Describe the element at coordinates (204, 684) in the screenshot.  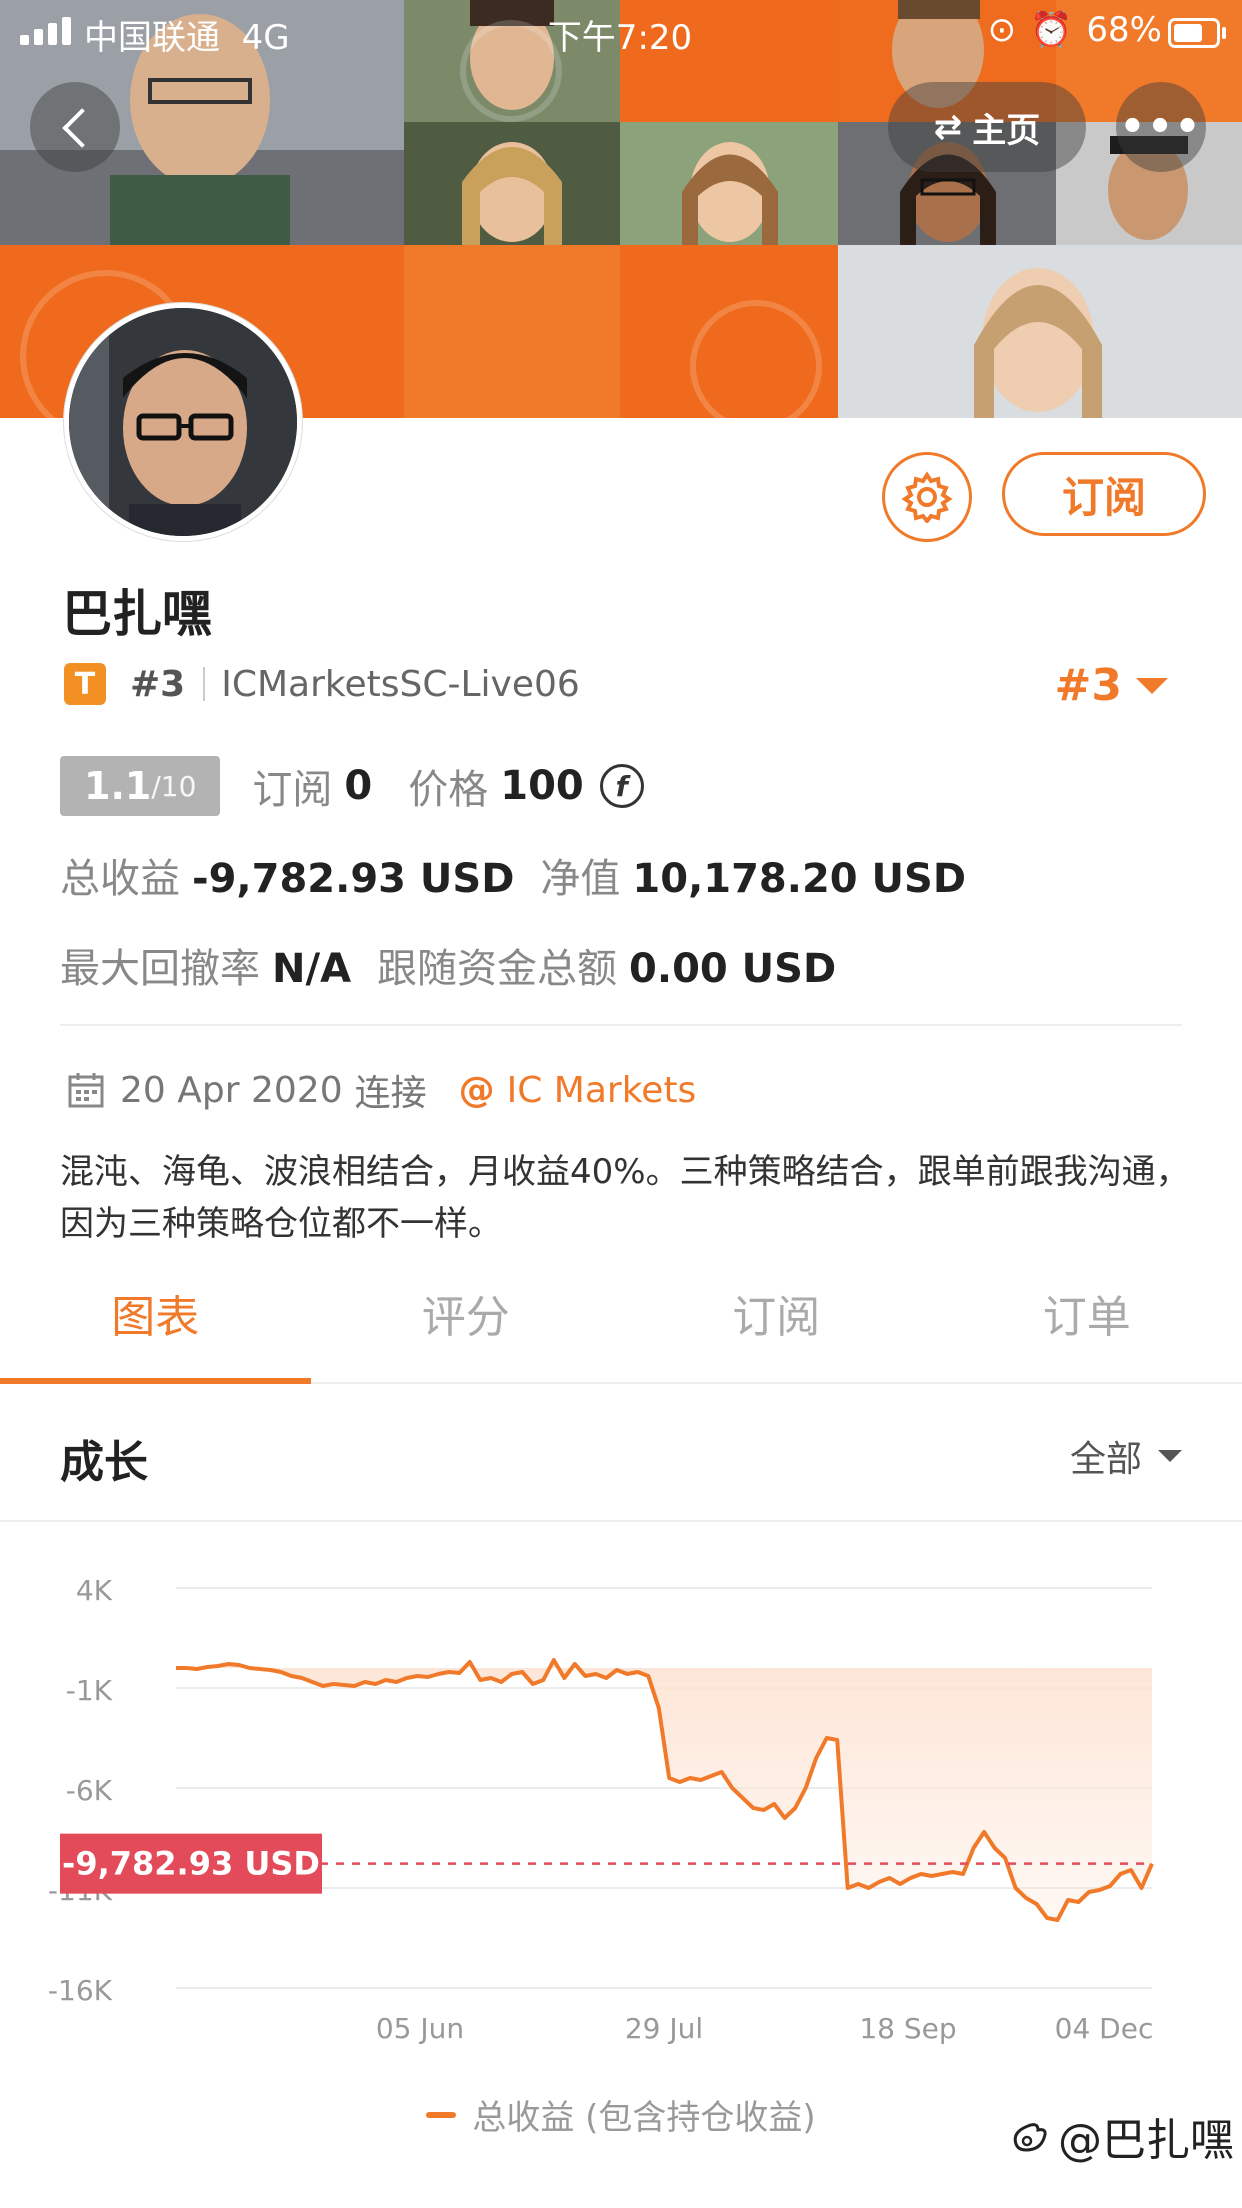
I see `separator` at that location.